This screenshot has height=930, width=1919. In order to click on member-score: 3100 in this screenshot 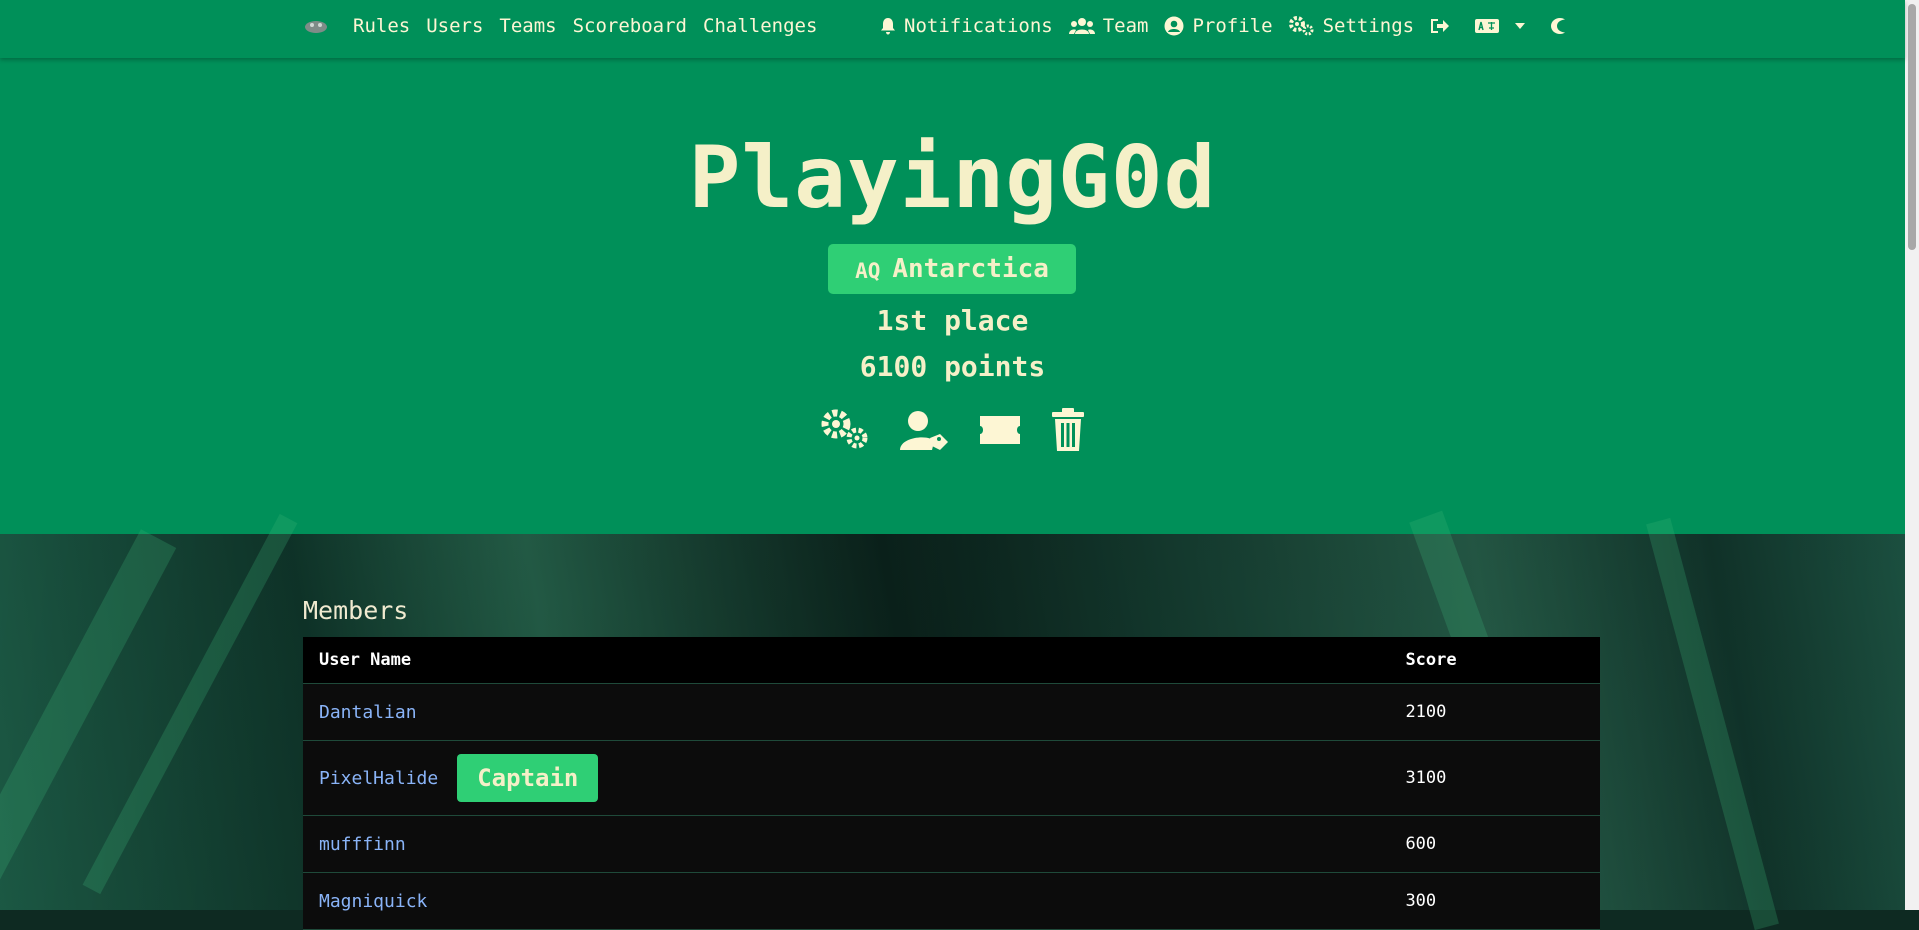, I will do `click(1426, 778)`.